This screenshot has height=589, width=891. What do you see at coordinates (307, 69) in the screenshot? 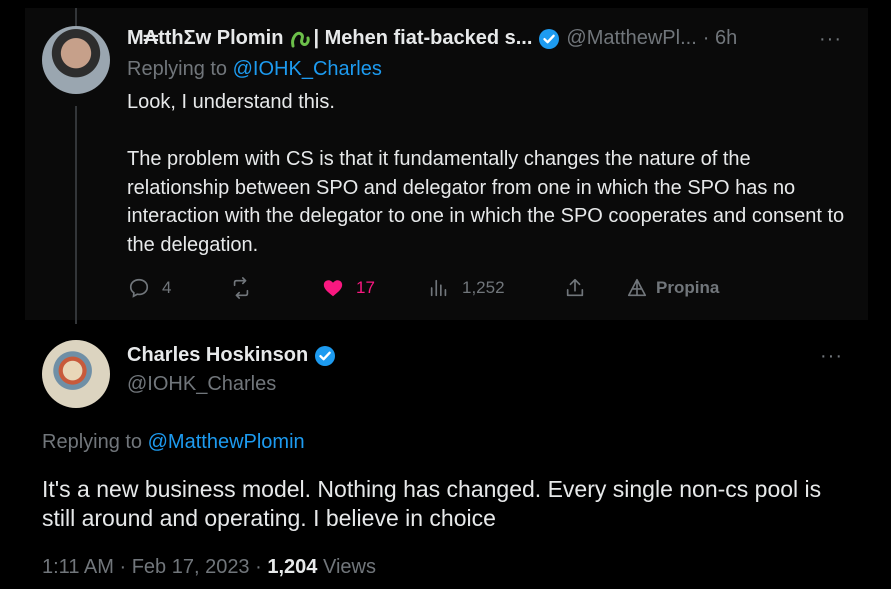
I see `replying-handle-link: @IOHK_Charles` at bounding box center [307, 69].